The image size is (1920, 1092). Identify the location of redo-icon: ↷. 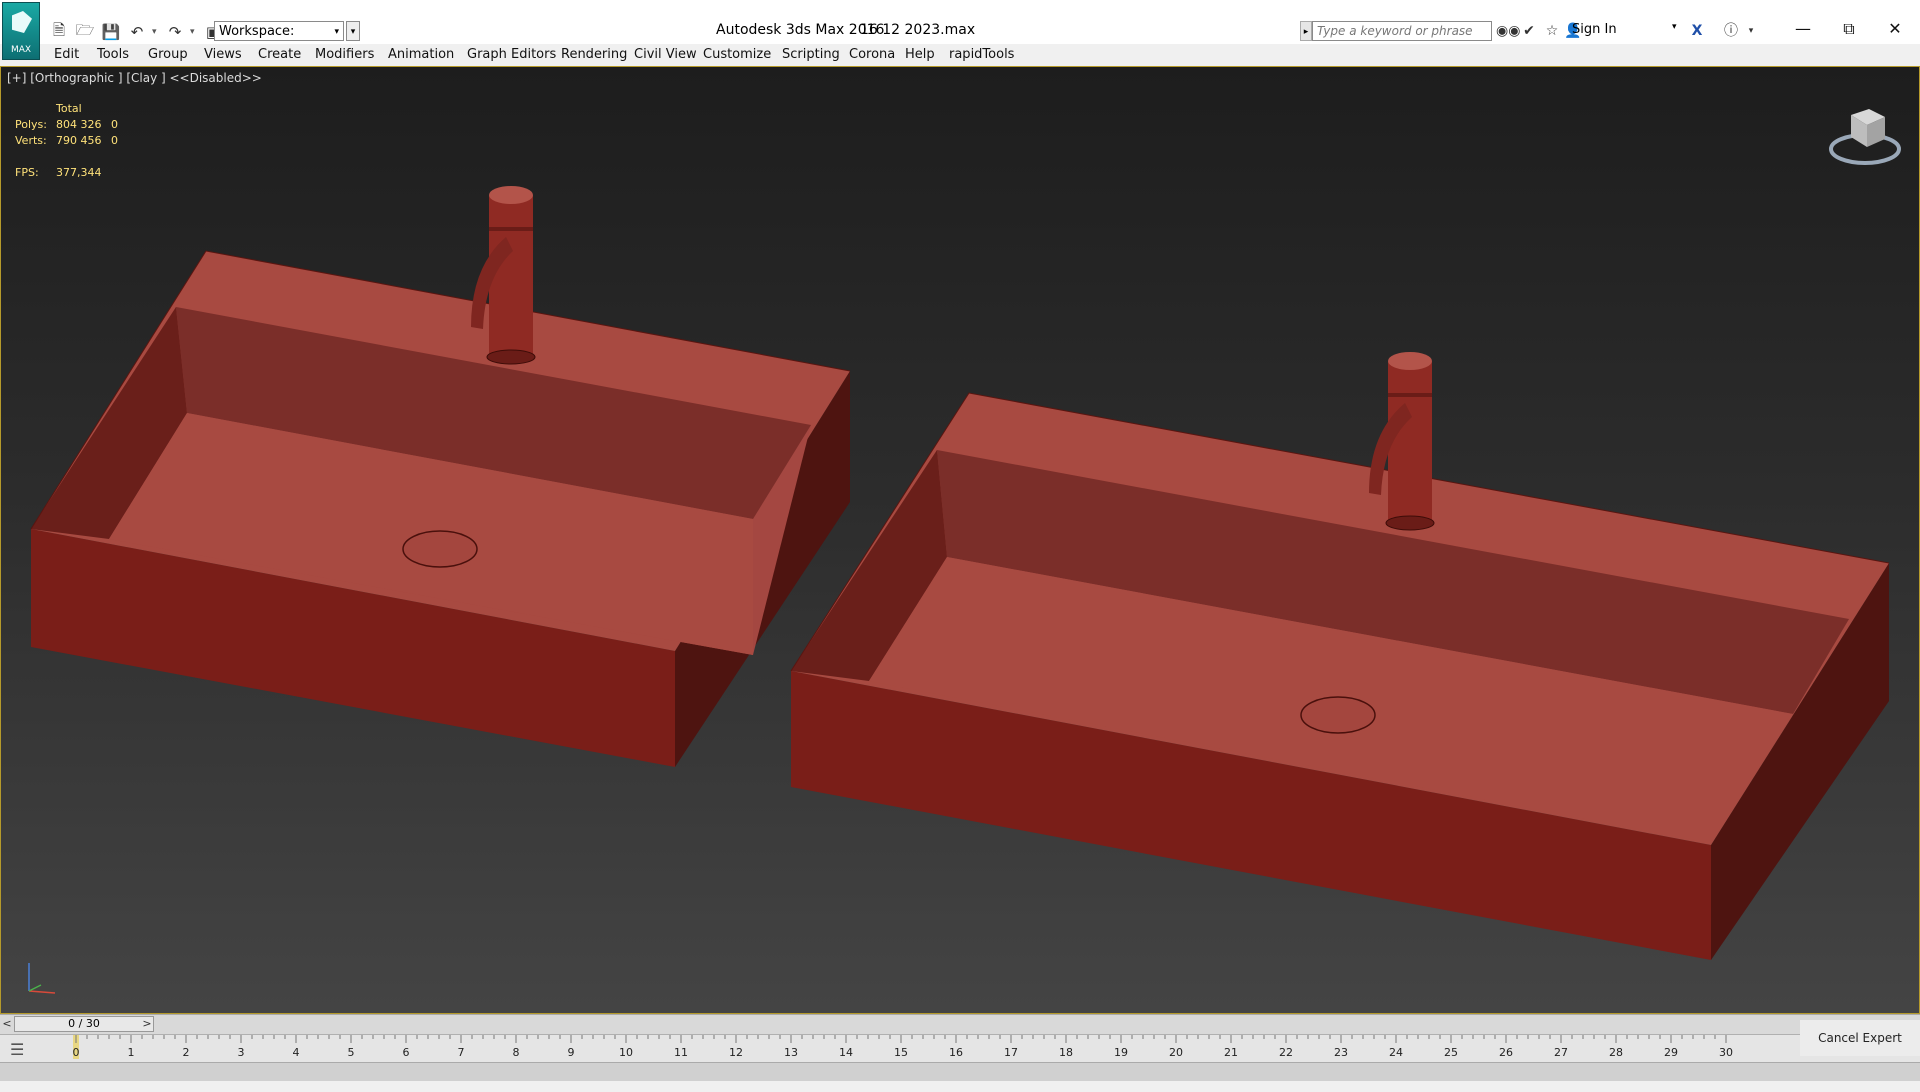
(175, 32).